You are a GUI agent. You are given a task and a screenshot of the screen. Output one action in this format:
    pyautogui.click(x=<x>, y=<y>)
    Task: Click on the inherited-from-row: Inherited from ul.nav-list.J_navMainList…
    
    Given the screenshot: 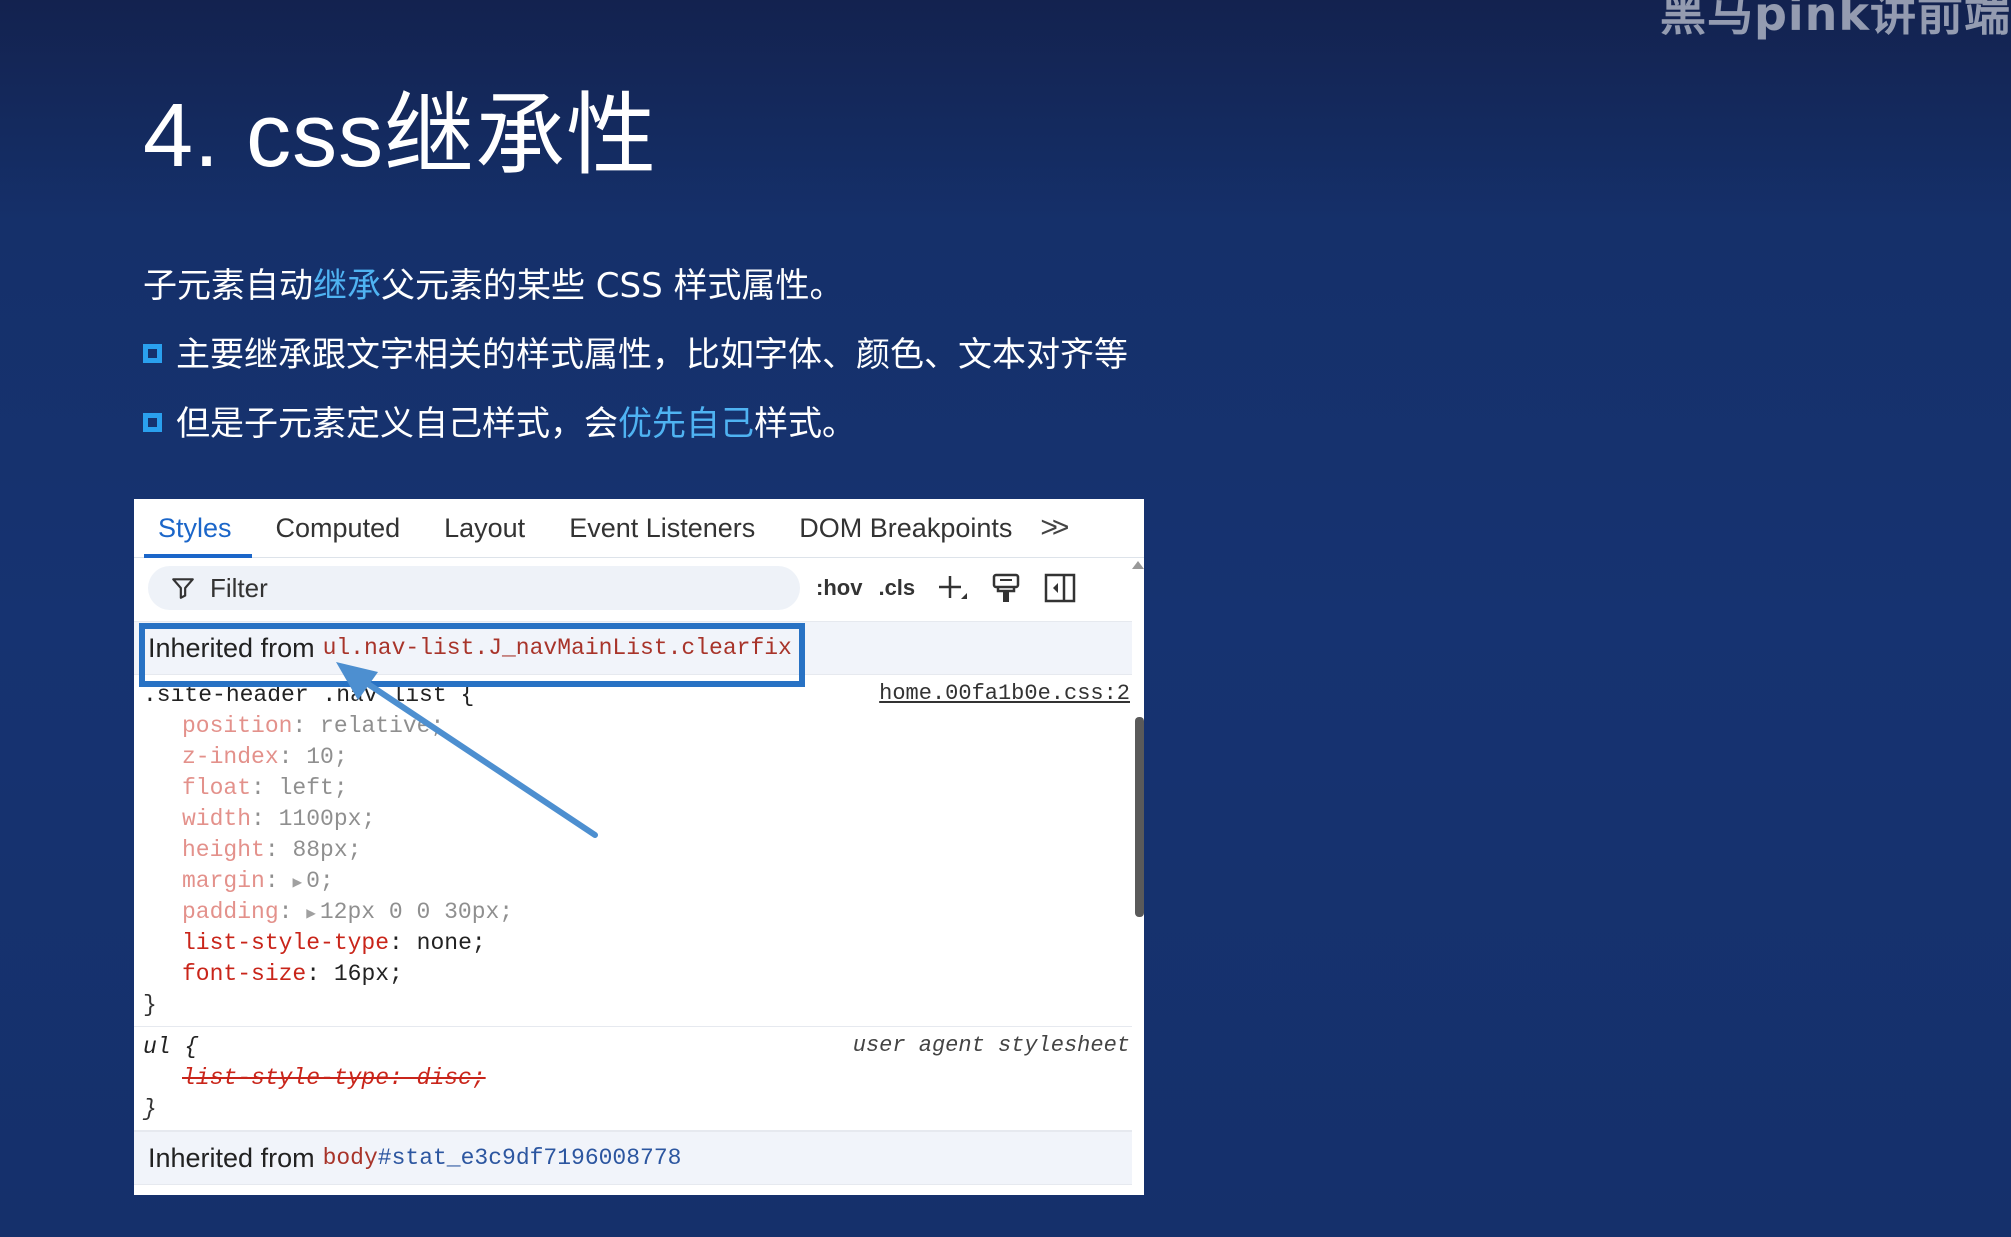 What is the action you would take?
    pyautogui.click(x=633, y=648)
    